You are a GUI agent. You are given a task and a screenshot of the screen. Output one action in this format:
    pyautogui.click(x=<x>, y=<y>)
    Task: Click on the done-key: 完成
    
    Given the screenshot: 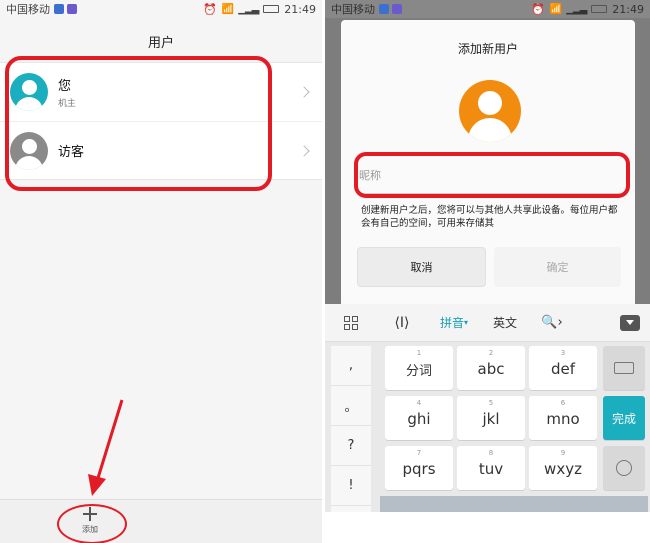 What is the action you would take?
    pyautogui.click(x=624, y=418)
    